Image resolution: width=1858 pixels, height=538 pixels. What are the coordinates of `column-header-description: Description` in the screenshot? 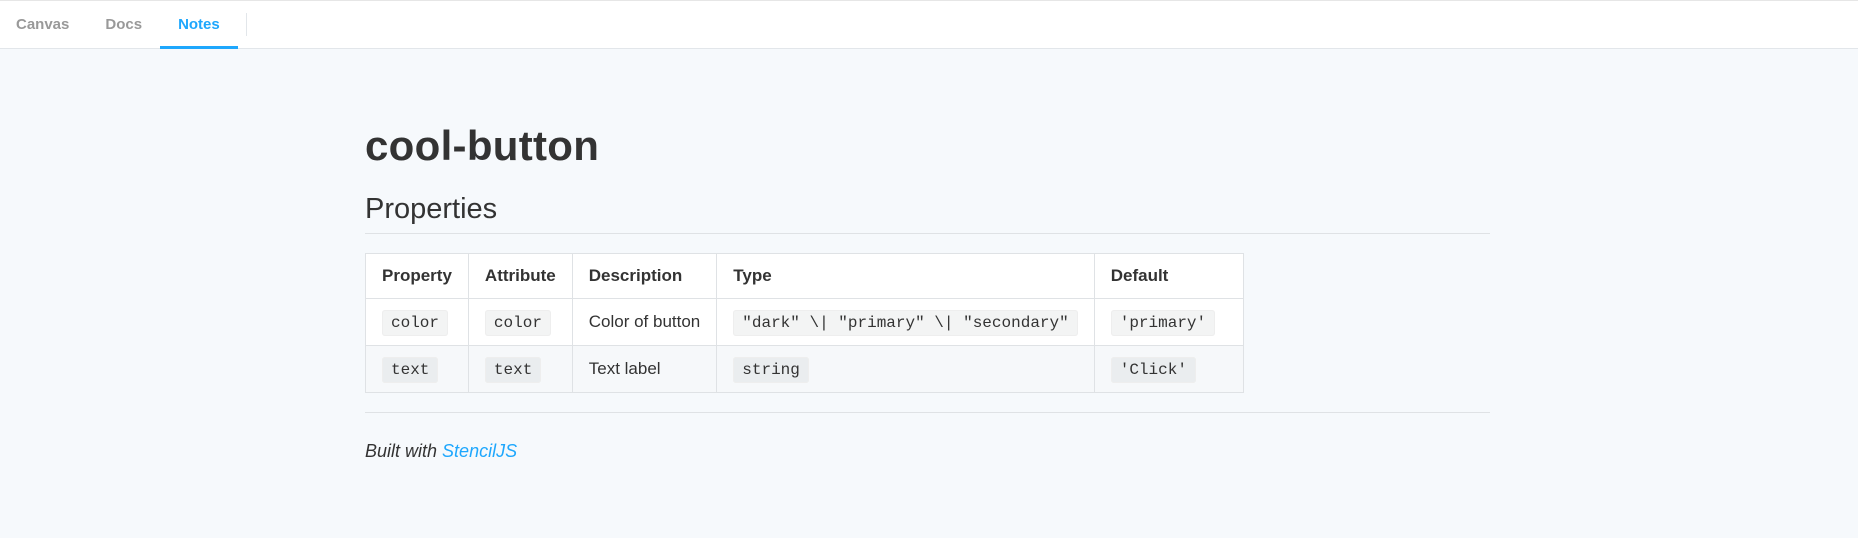 It's located at (644, 276).